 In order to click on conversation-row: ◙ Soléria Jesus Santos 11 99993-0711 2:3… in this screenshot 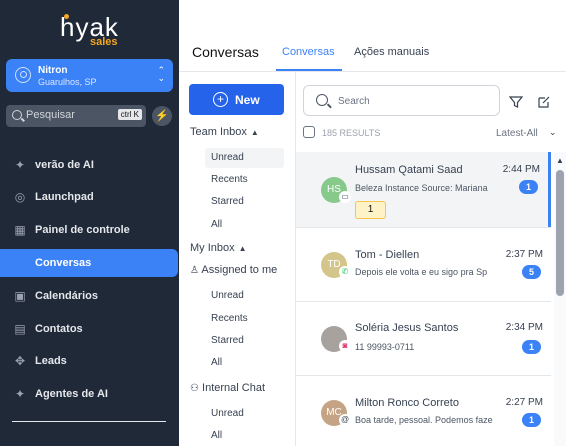, I will do `click(423, 339)`.